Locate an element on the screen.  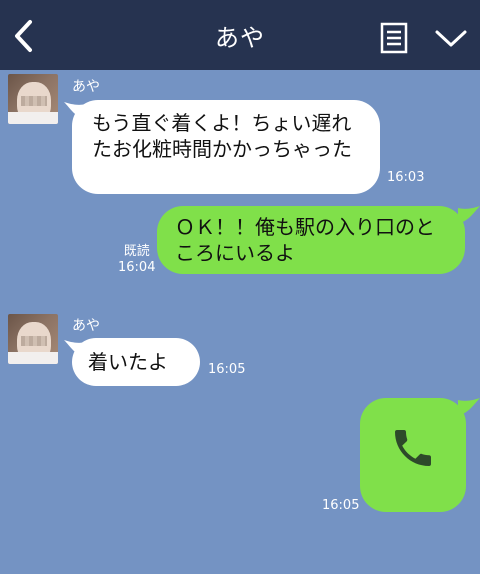
message-text: ＯＫ！！俺も駅の入り口のところにいるよ is located at coordinates (305, 240).